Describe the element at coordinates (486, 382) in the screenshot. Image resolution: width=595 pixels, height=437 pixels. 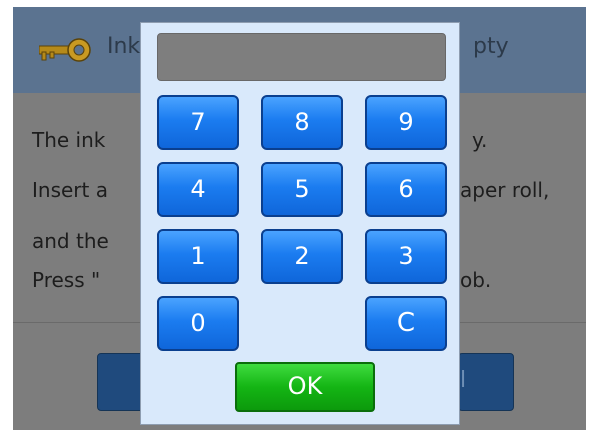
I see `background-right-button` at that location.